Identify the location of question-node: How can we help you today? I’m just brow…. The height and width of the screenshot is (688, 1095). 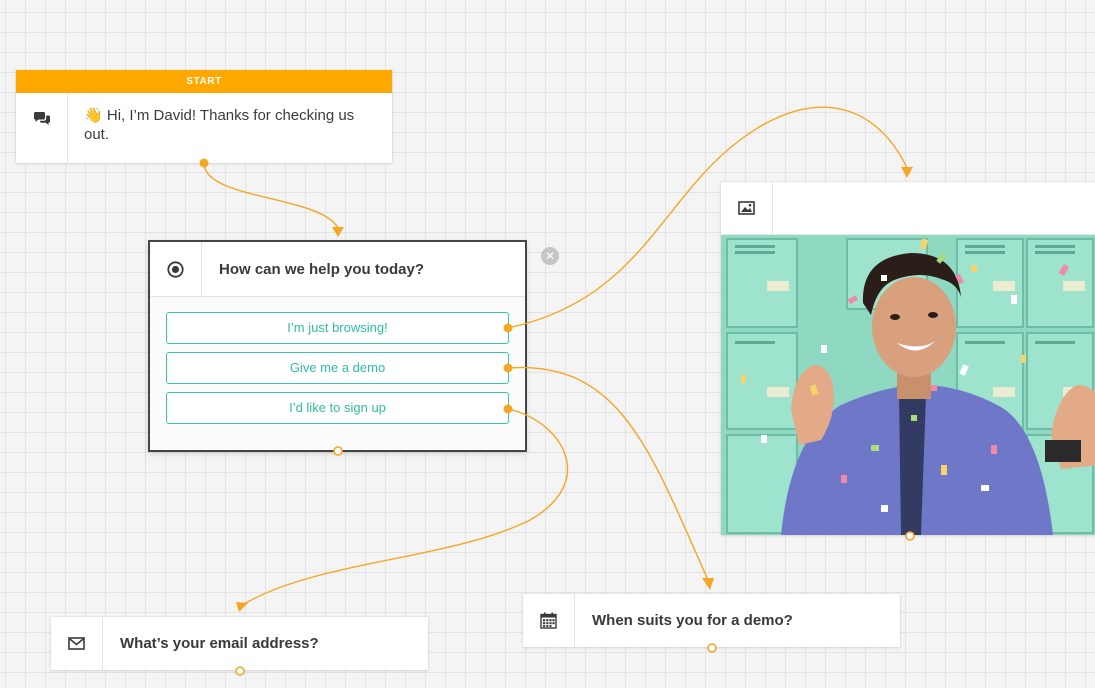
(337, 346).